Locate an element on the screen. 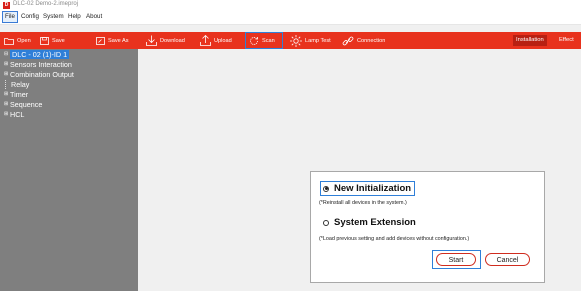 The height and width of the screenshot is (291, 581). save-label: Save is located at coordinates (58, 40).